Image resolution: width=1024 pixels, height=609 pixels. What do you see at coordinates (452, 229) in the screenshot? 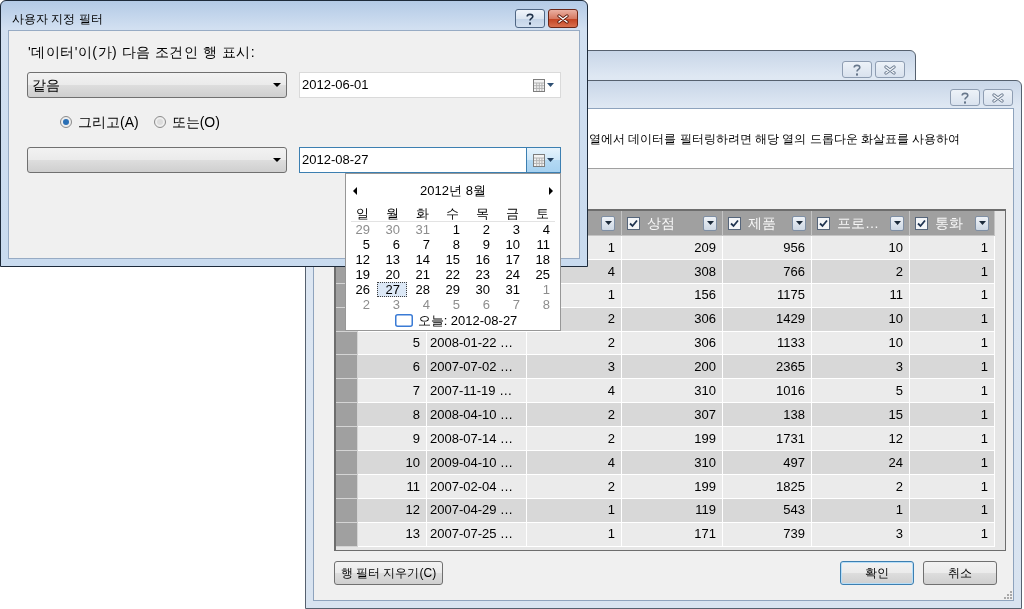
I see `calendar-day: 1` at bounding box center [452, 229].